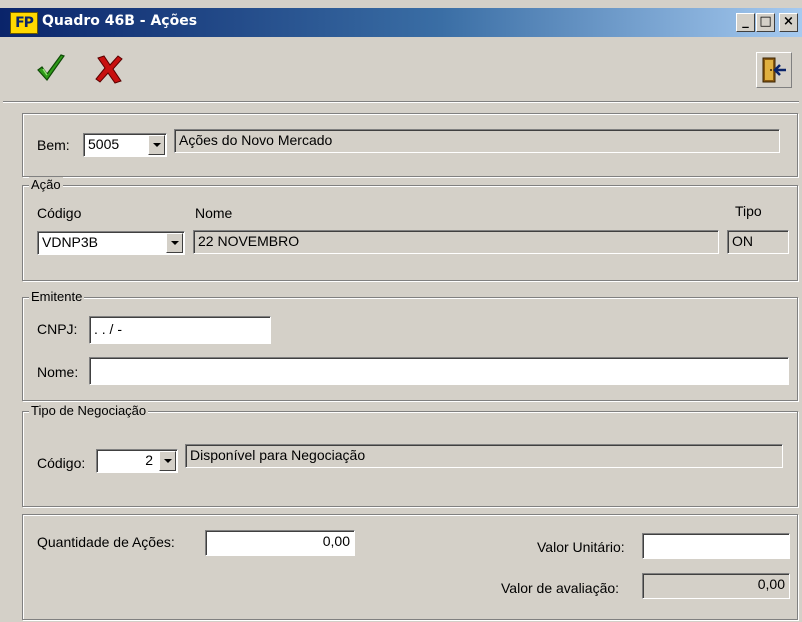 Image resolution: width=802 pixels, height=622 pixels. What do you see at coordinates (280, 543) in the screenshot?
I see `quantidade-input: 0,00` at bounding box center [280, 543].